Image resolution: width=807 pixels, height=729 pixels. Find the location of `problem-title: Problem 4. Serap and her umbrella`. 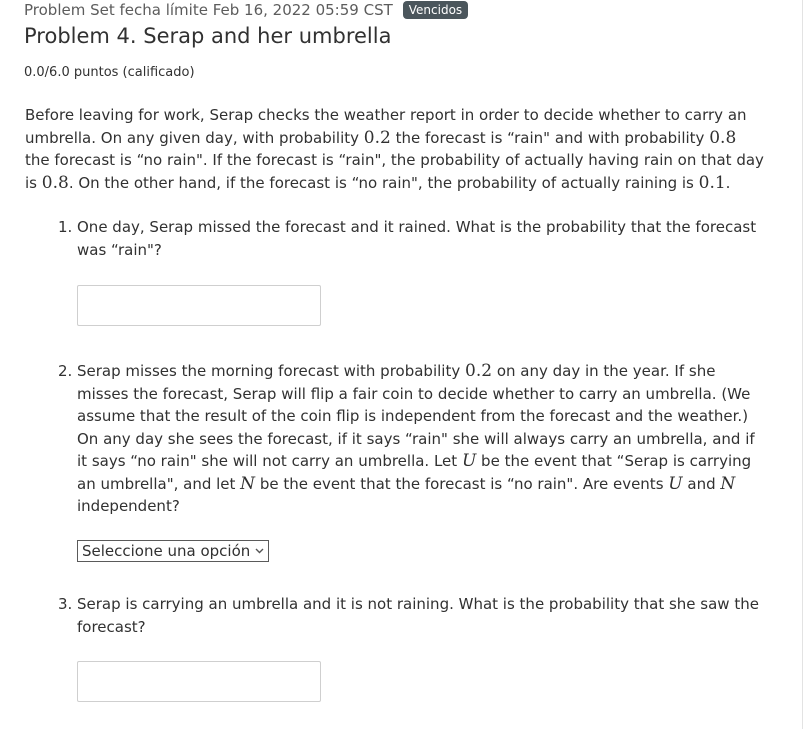

problem-title: Problem 4. Serap and her umbrella is located at coordinates (208, 36).